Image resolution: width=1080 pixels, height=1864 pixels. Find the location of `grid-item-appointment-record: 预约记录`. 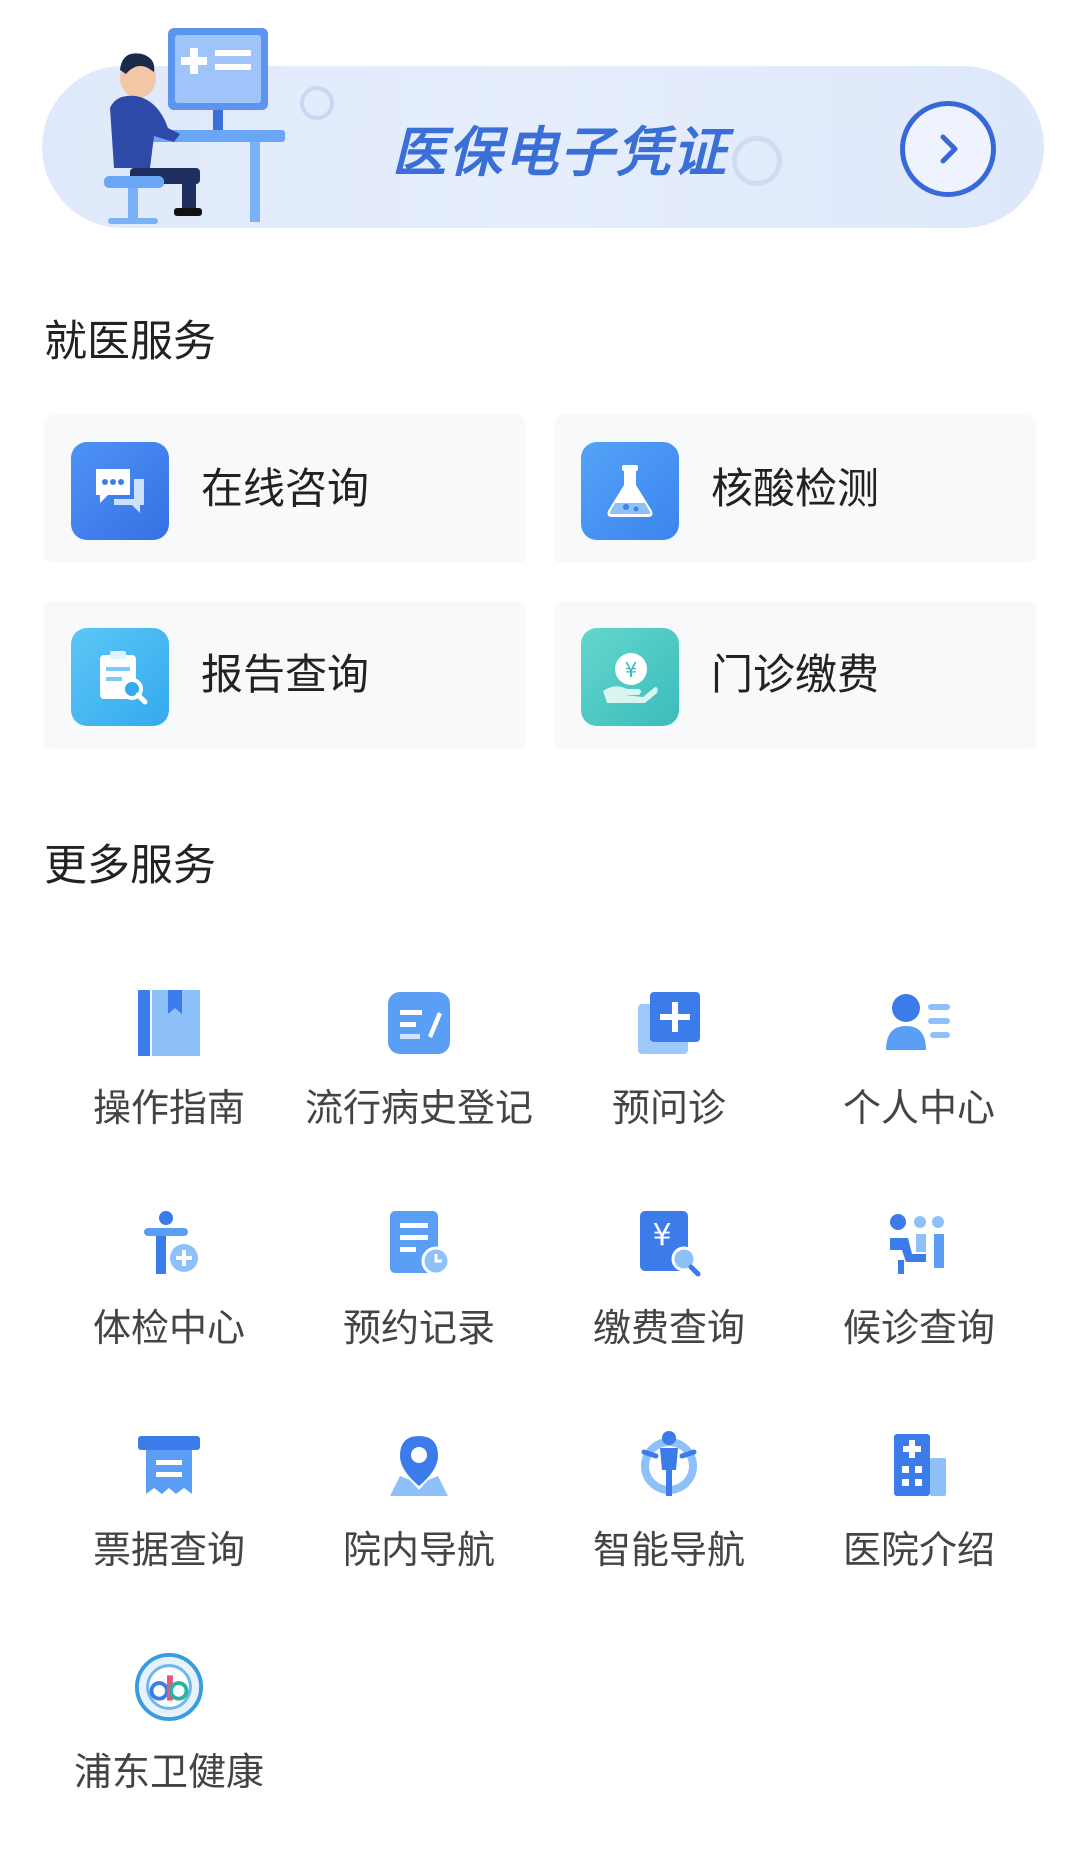

grid-item-appointment-record: 预约记录 is located at coordinates (419, 1298).